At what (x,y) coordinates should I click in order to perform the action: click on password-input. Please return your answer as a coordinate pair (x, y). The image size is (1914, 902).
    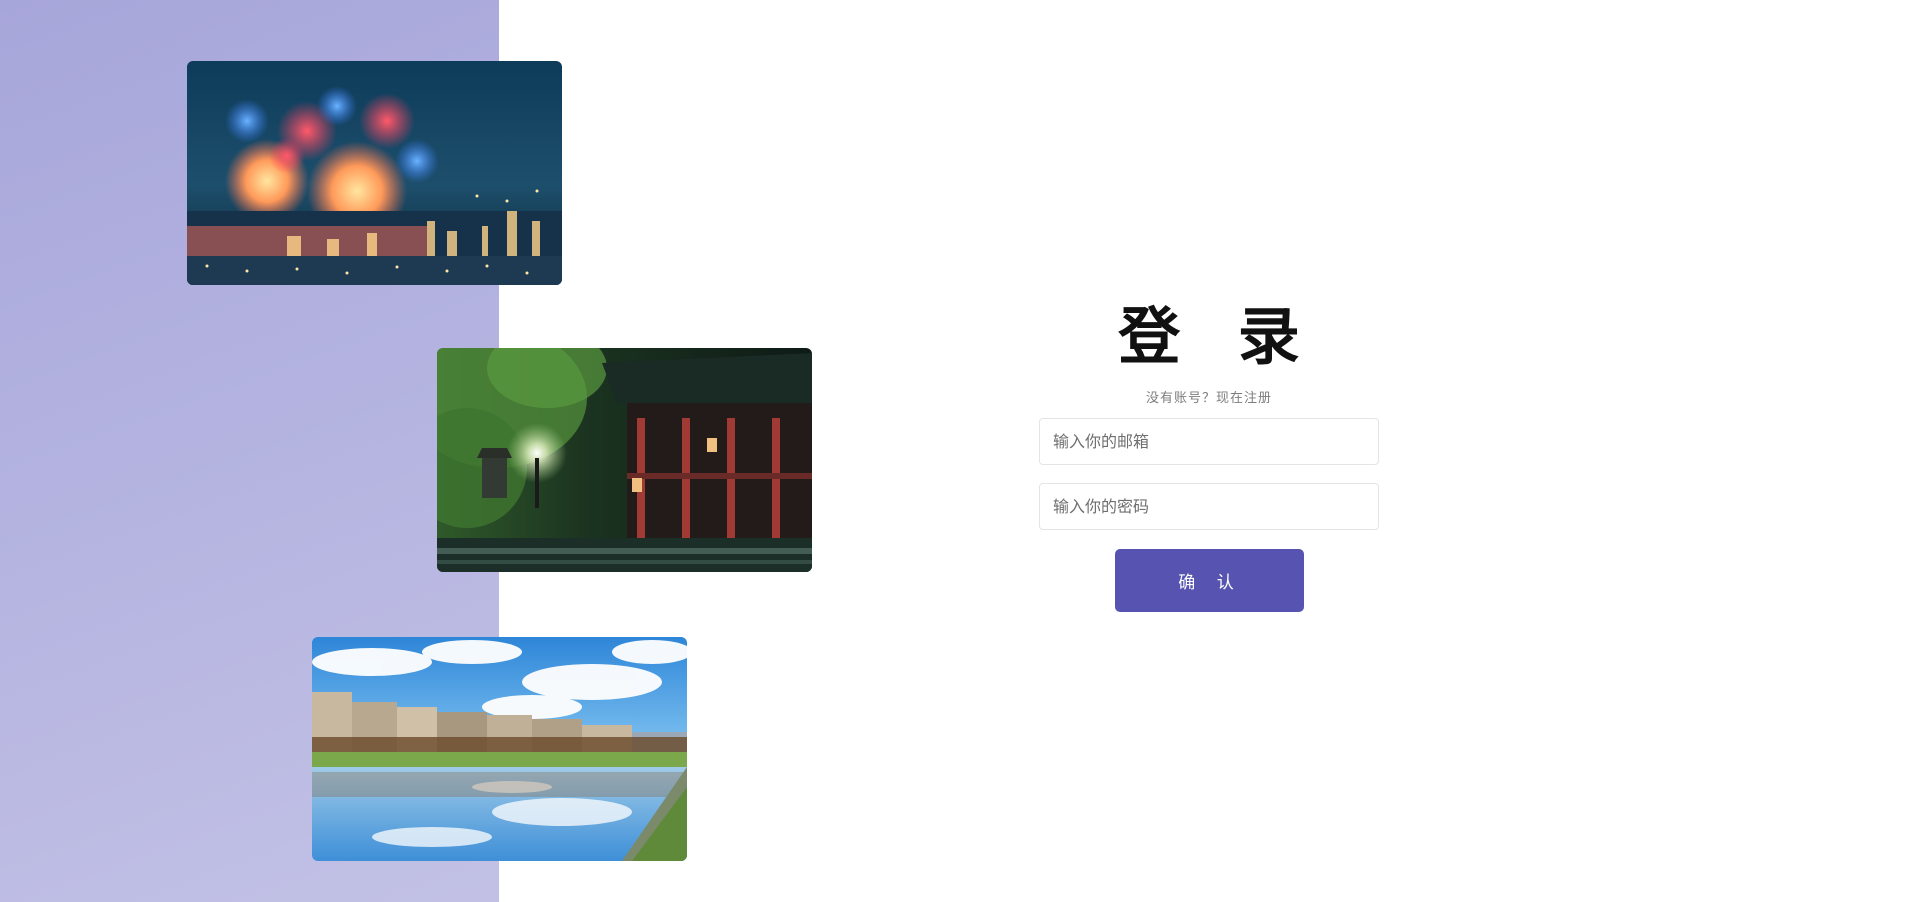
    Looking at the image, I should click on (1209, 506).